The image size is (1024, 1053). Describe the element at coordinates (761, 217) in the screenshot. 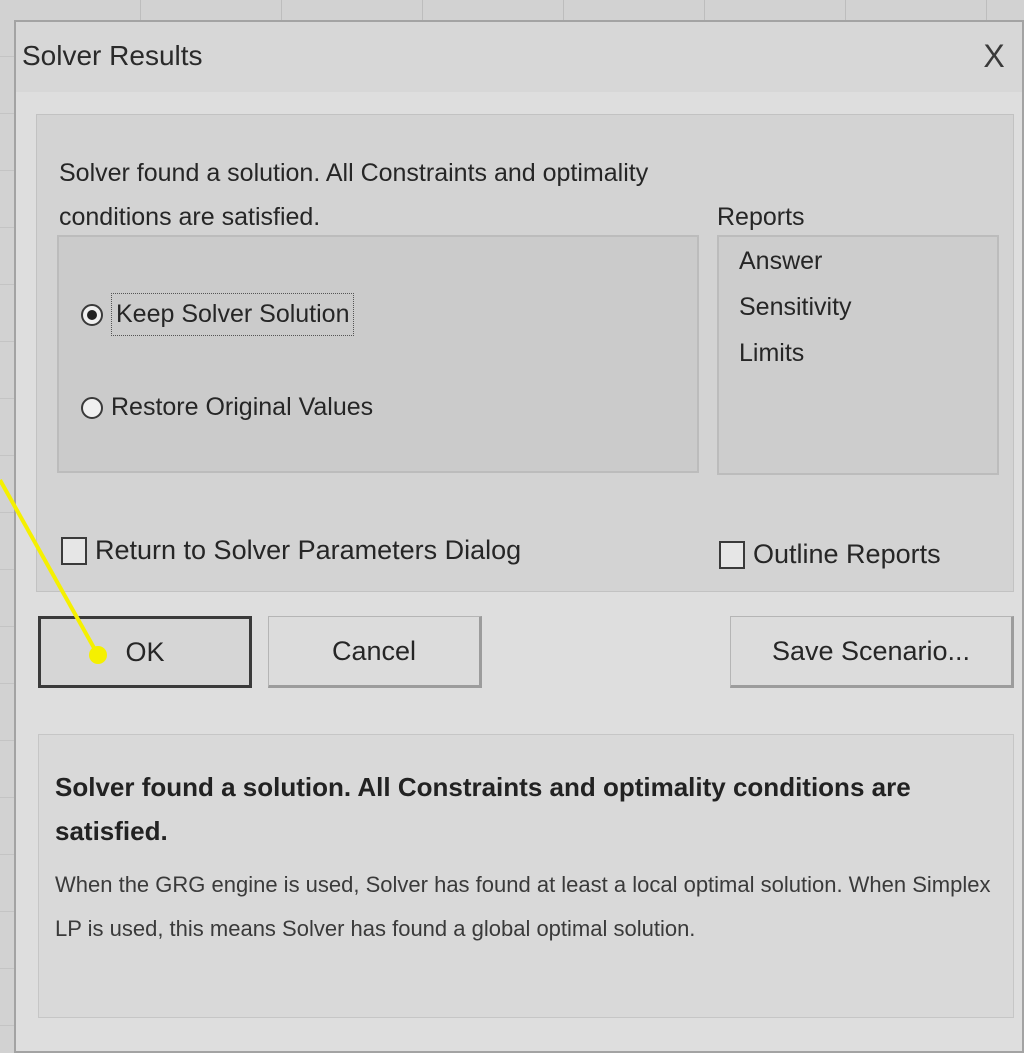

I see `reports-label: Reports` at that location.